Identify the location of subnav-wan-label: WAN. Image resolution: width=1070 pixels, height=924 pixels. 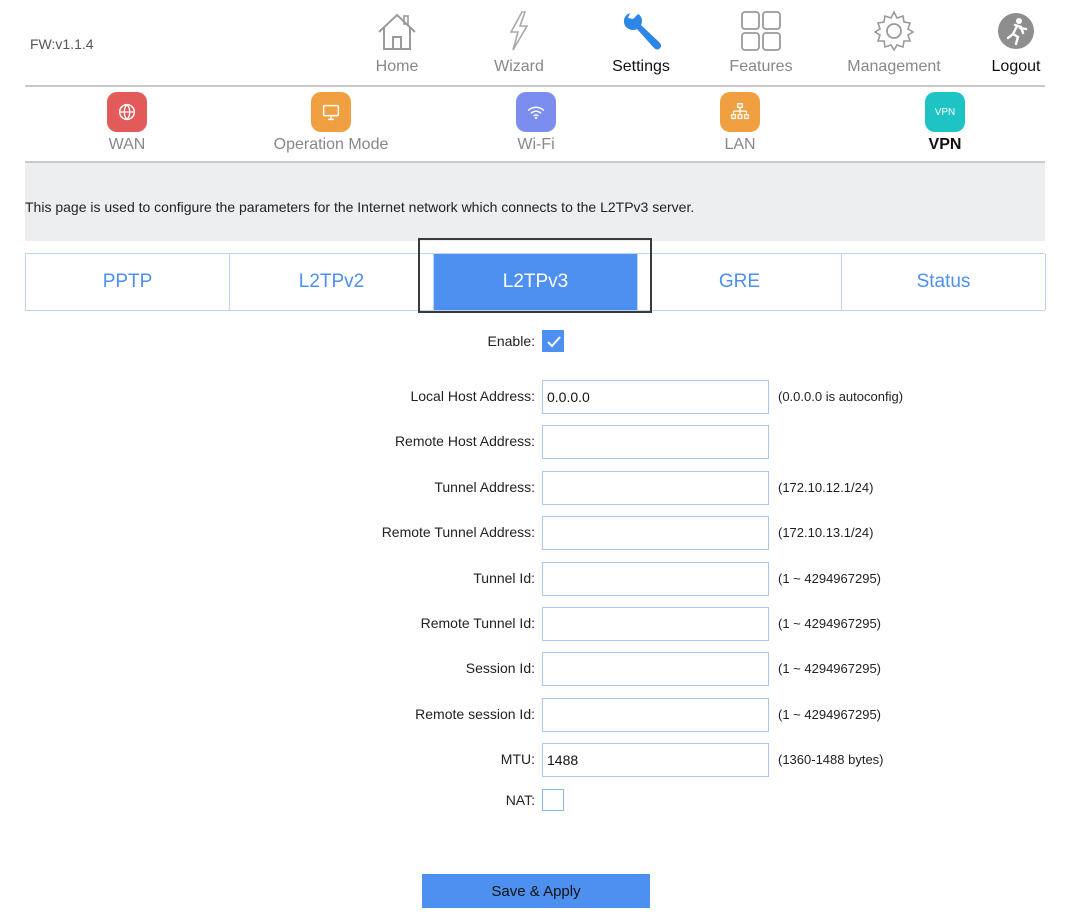
(127, 144).